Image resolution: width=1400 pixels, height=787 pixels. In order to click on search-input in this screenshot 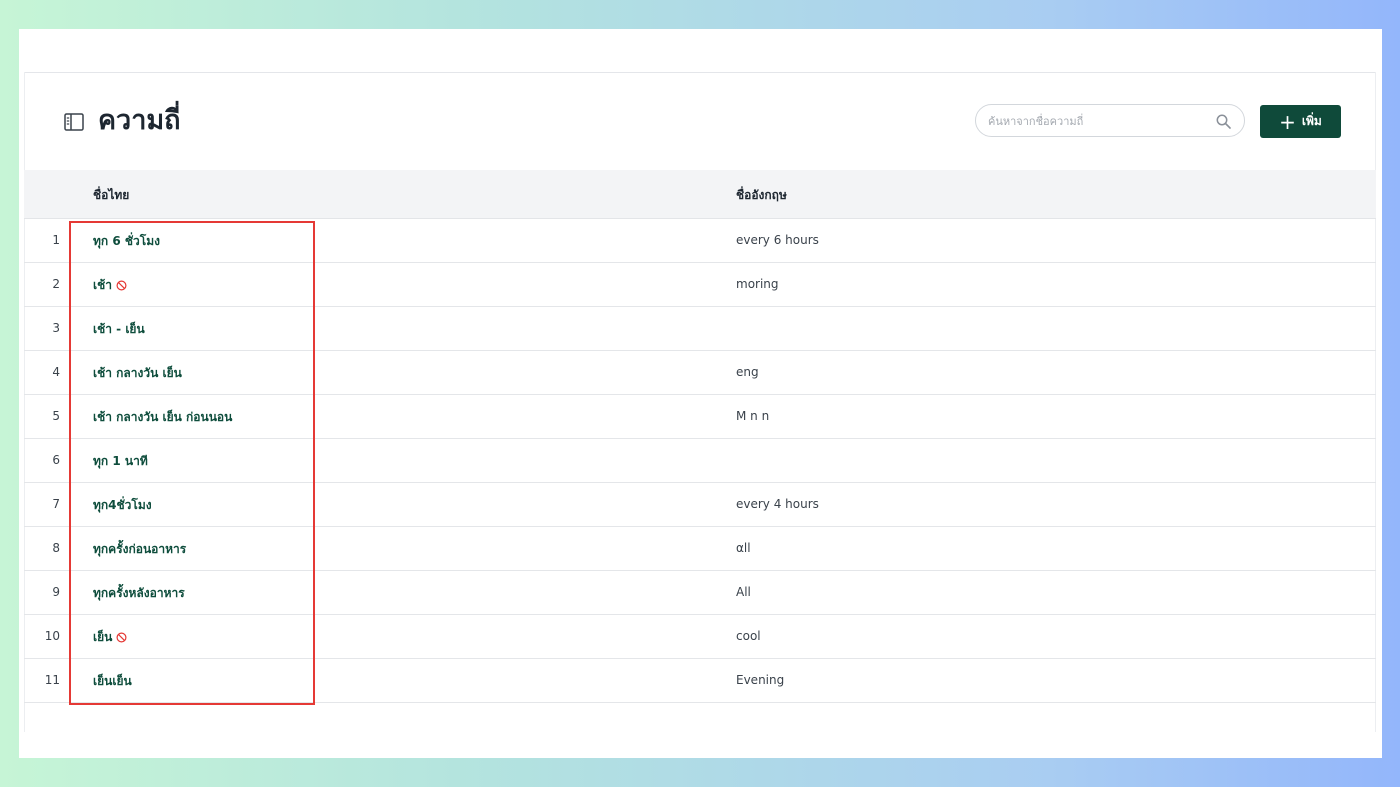, I will do `click(1095, 121)`.